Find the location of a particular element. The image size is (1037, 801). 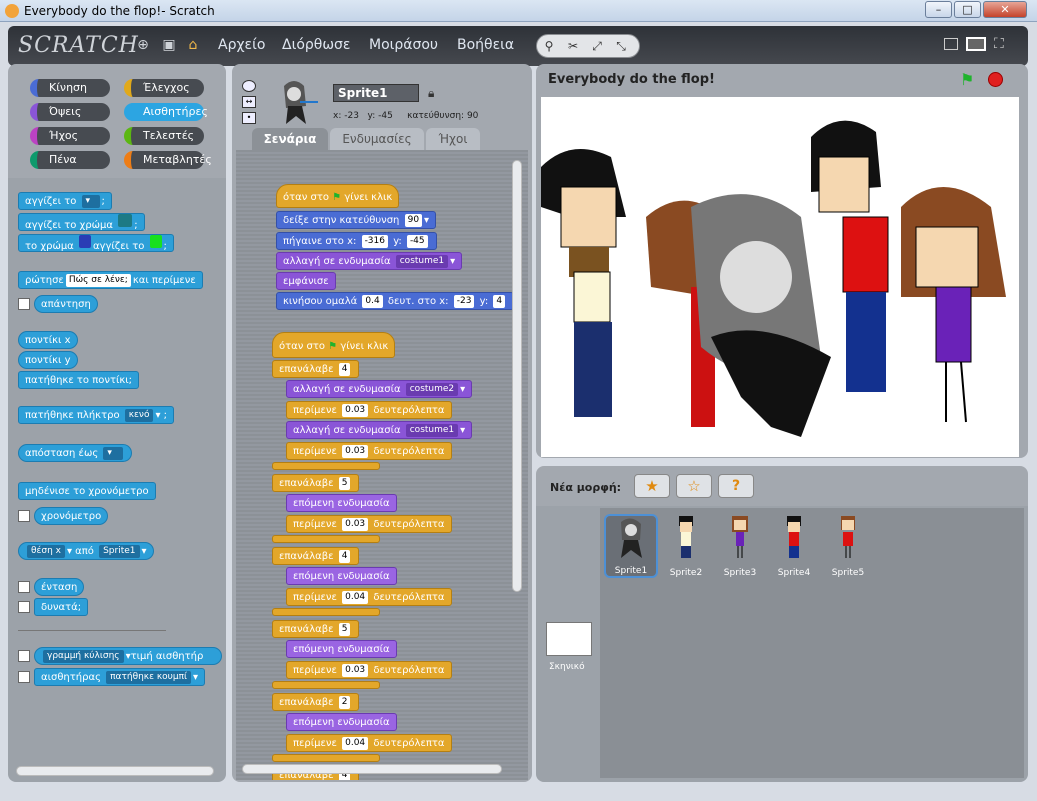

scripts-vscrollbar is located at coordinates (517, 376).